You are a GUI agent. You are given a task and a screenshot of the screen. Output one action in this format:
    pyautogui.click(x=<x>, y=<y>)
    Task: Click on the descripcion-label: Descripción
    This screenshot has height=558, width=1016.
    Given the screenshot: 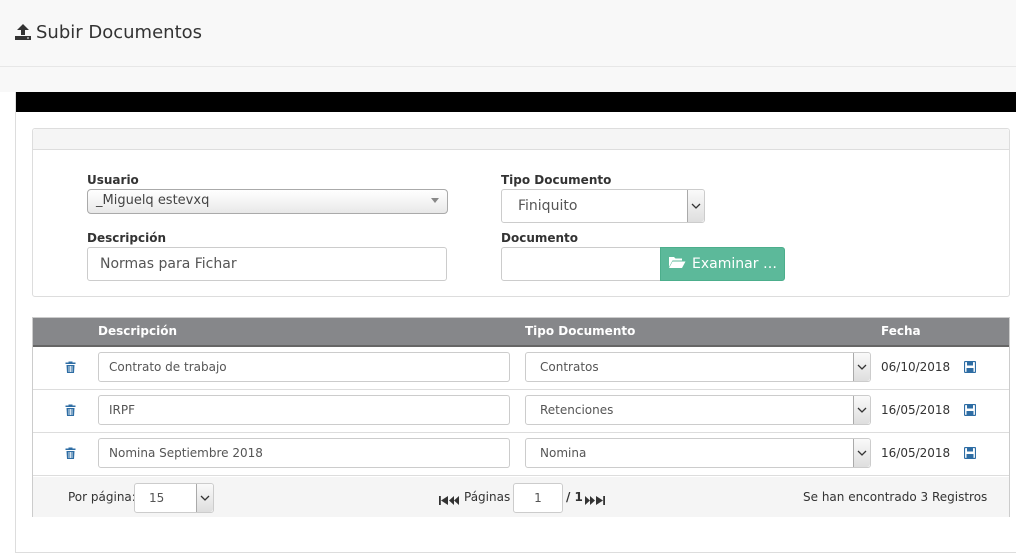 What is the action you would take?
    pyautogui.click(x=126, y=238)
    